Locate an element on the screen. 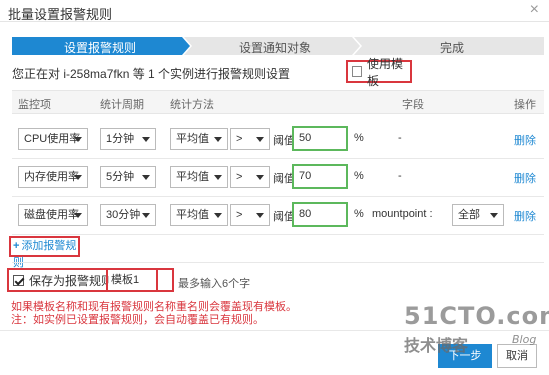  step-done: 完成 is located at coordinates (451, 48).